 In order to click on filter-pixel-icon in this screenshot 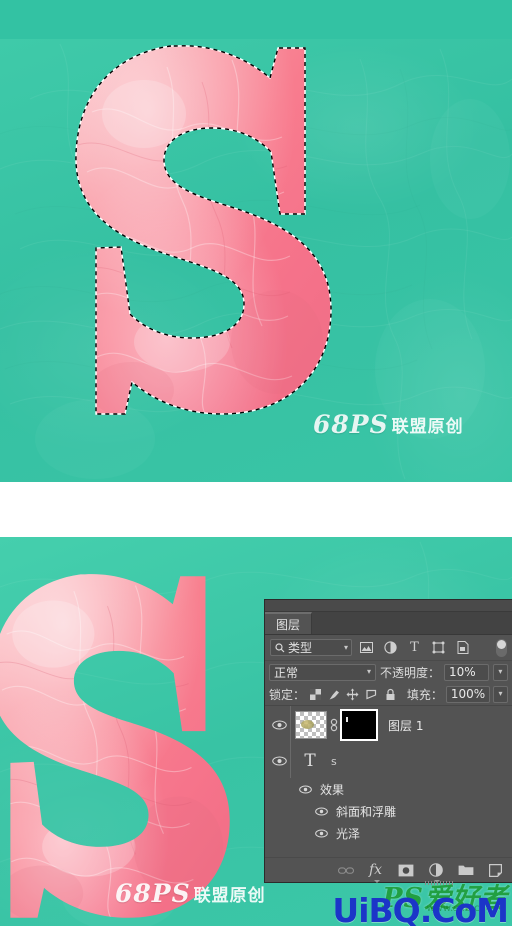, I will do `click(366, 647)`.